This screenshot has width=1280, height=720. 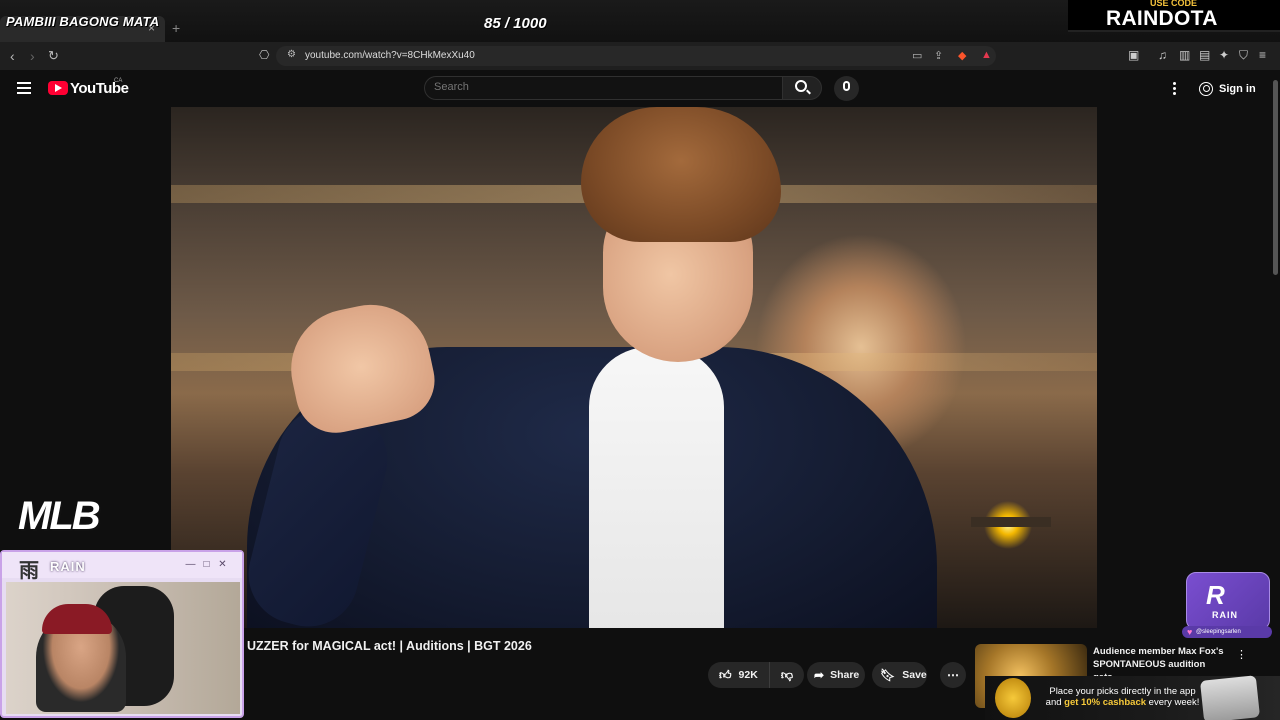 I want to click on mic-icon, so click(x=846, y=86).